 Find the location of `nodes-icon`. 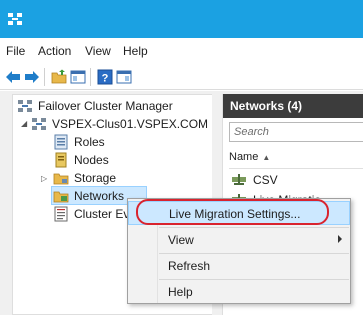

nodes-icon is located at coordinates (61, 160).